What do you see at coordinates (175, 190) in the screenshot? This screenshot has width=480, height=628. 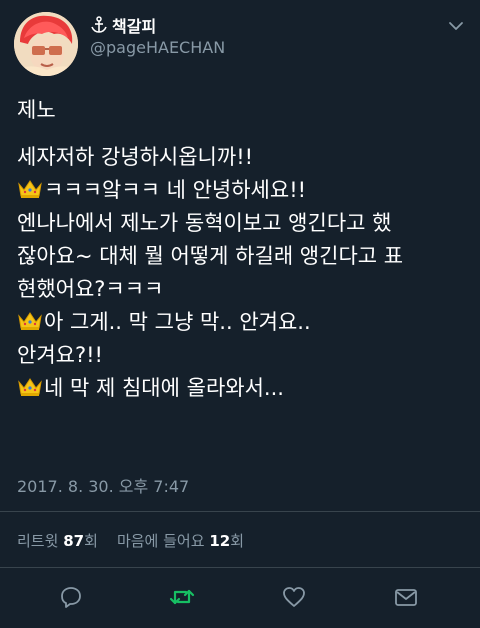 I see `tweet-line-text: ㅋㅋㅋ앜ㅋㅋ 네 안녕하세요!!` at bounding box center [175, 190].